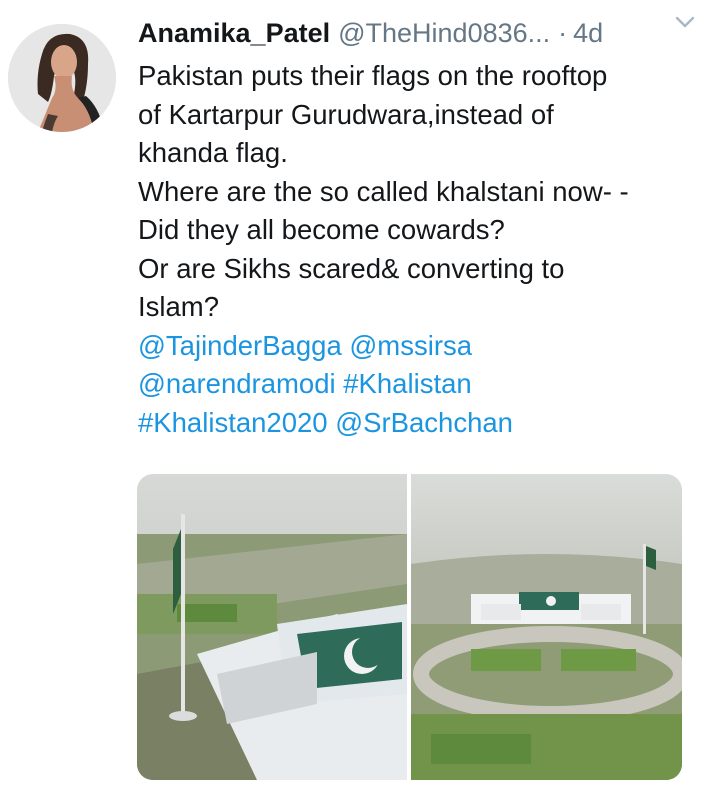 This screenshot has width=705, height=792. What do you see at coordinates (424, 422) in the screenshot?
I see `mention-link: @SrBachchan` at bounding box center [424, 422].